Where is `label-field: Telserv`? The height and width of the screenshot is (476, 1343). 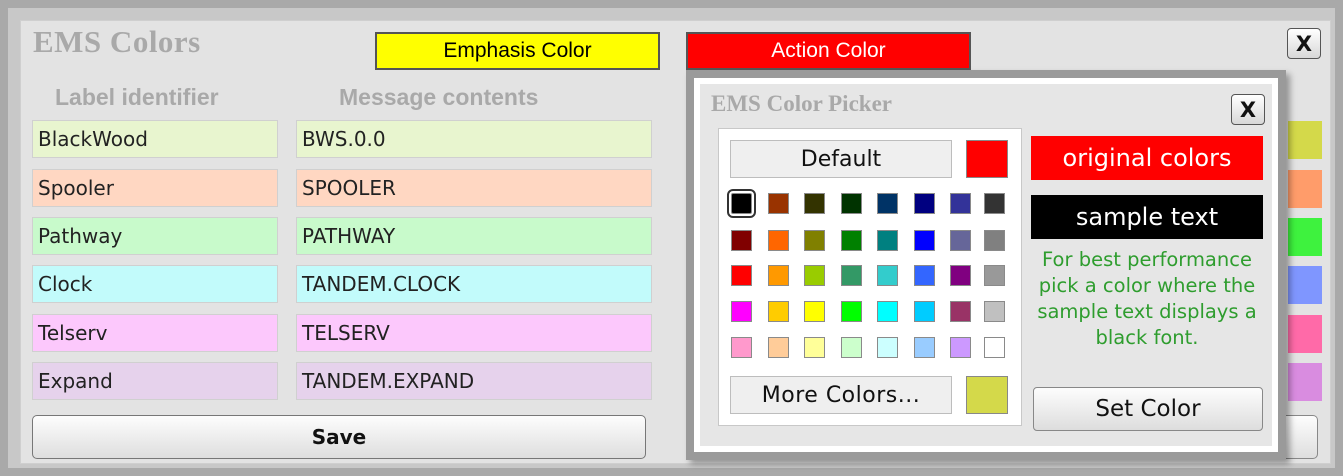
label-field: Telserv is located at coordinates (155, 333).